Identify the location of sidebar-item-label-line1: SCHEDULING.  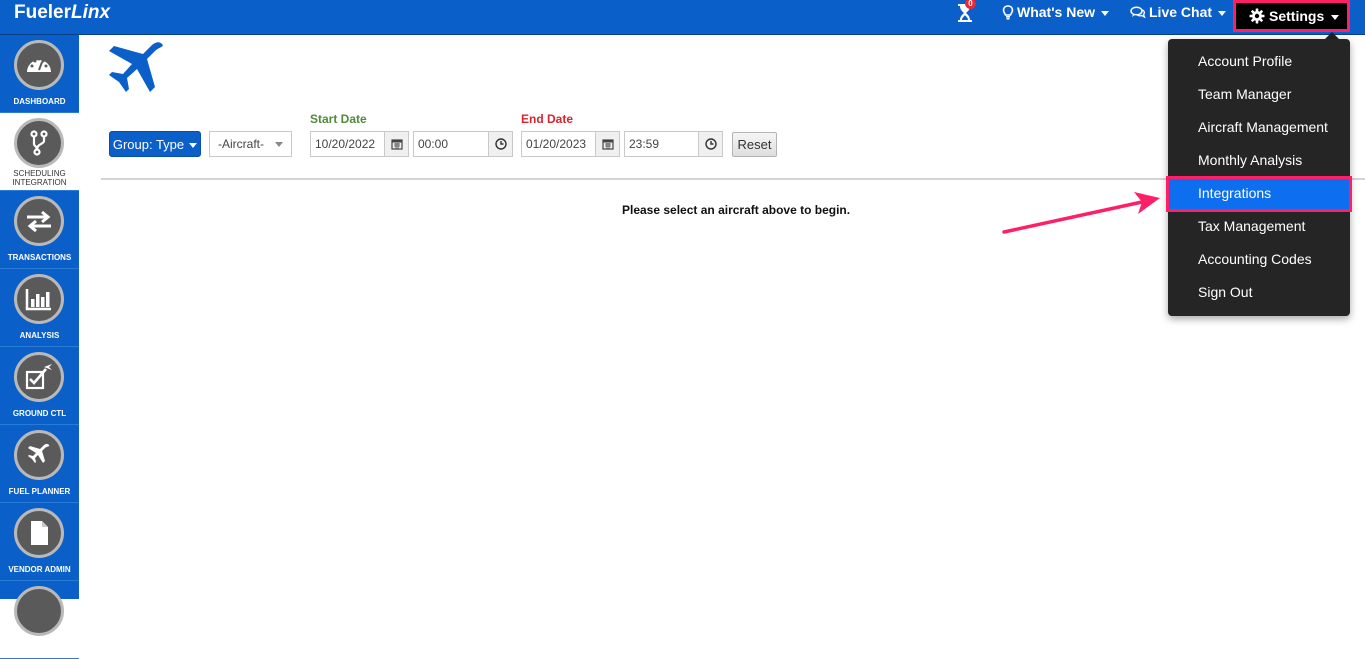
(39, 173).